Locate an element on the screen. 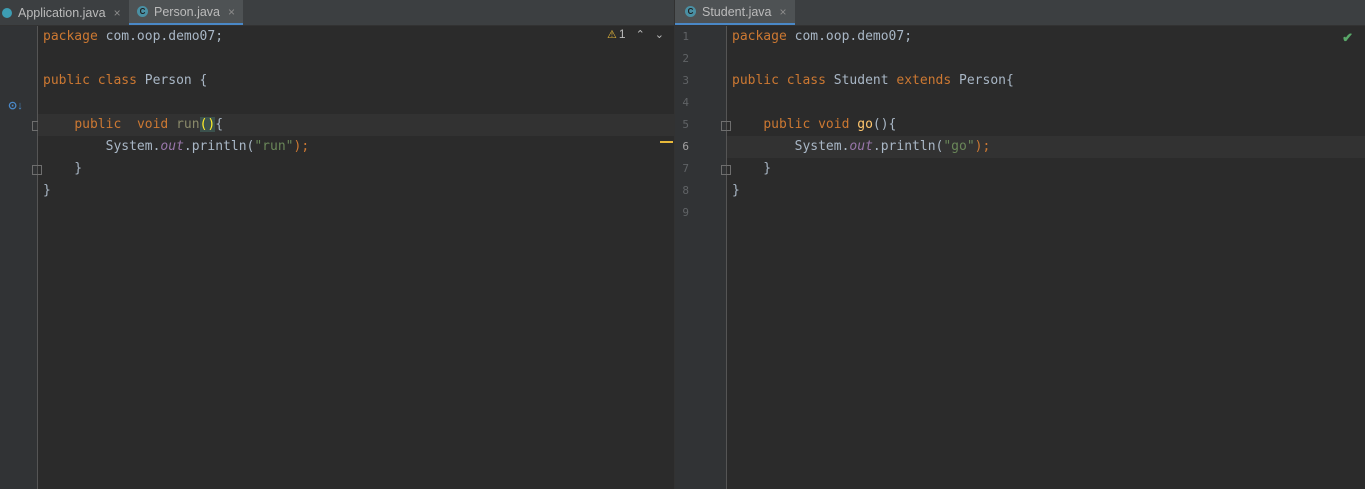 This screenshot has height=489, width=1365. warning-count: 1 is located at coordinates (622, 34).